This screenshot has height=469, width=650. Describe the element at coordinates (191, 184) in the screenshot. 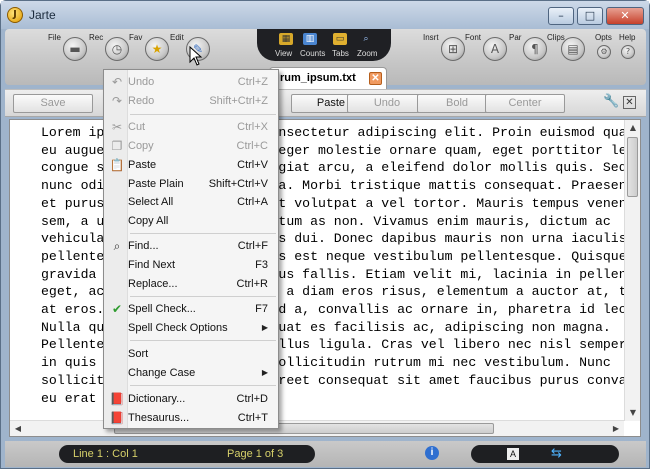

I see `menu-item-paste-plain: Paste Plain Shift+Ctrl+V` at that location.